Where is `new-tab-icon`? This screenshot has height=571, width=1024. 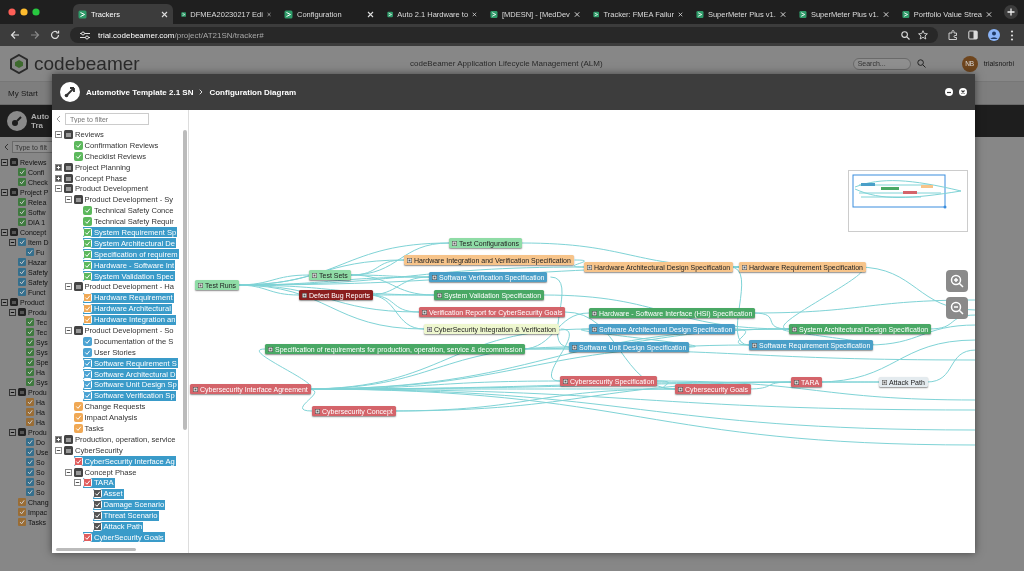 new-tab-icon is located at coordinates (1011, 12).